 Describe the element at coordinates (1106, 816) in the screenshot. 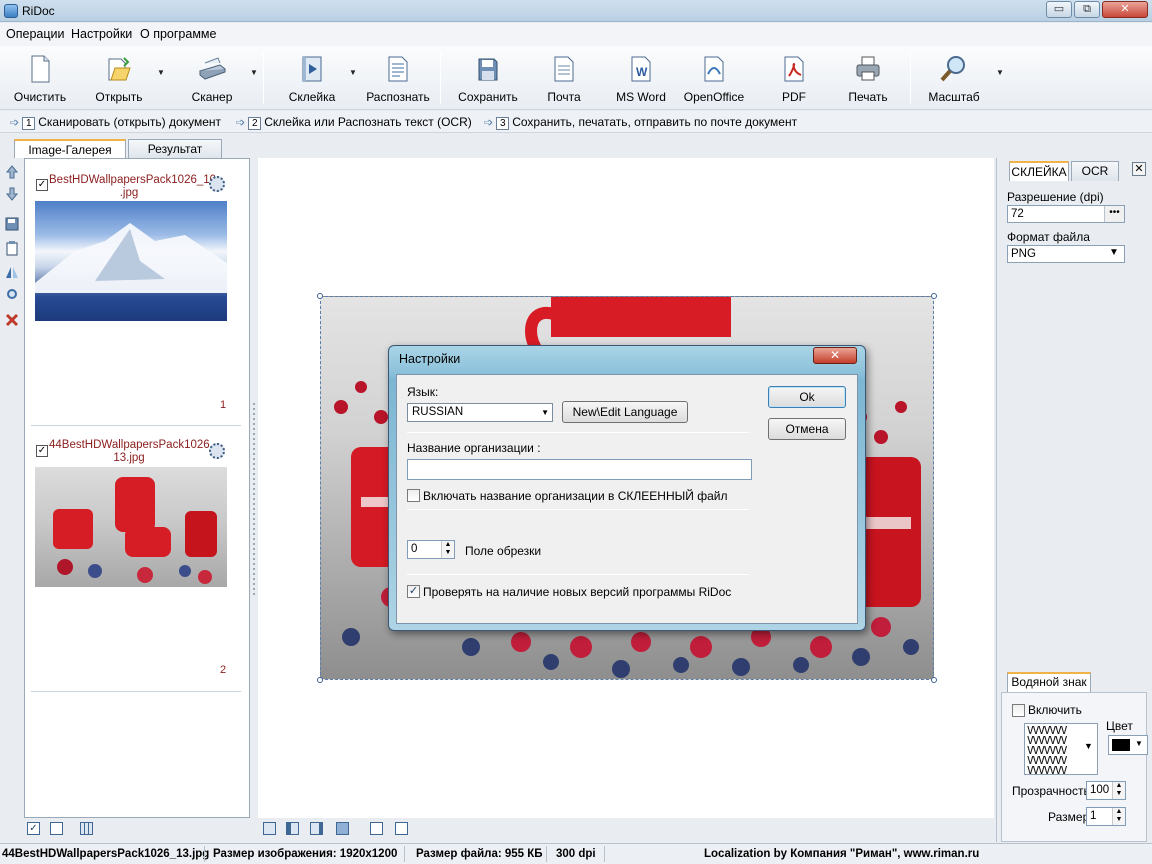

I see `size-spinner: 1 ▲ ▼` at that location.